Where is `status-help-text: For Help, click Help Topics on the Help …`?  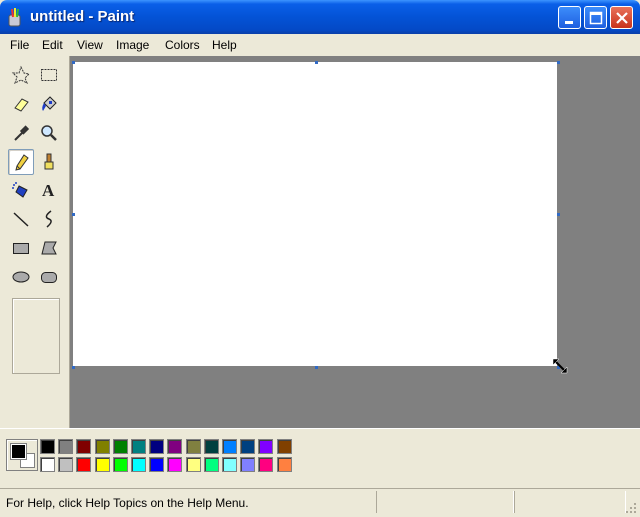
status-help-text: For Help, click Help Topics on the Help … is located at coordinates (127, 503).